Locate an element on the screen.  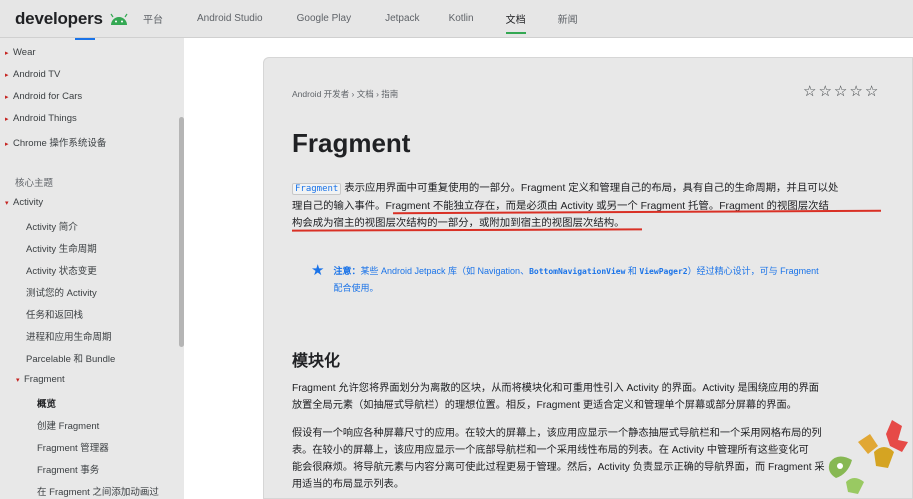
sidebar-item-android-tv: ▸ Android TV is located at coordinates (32, 74).